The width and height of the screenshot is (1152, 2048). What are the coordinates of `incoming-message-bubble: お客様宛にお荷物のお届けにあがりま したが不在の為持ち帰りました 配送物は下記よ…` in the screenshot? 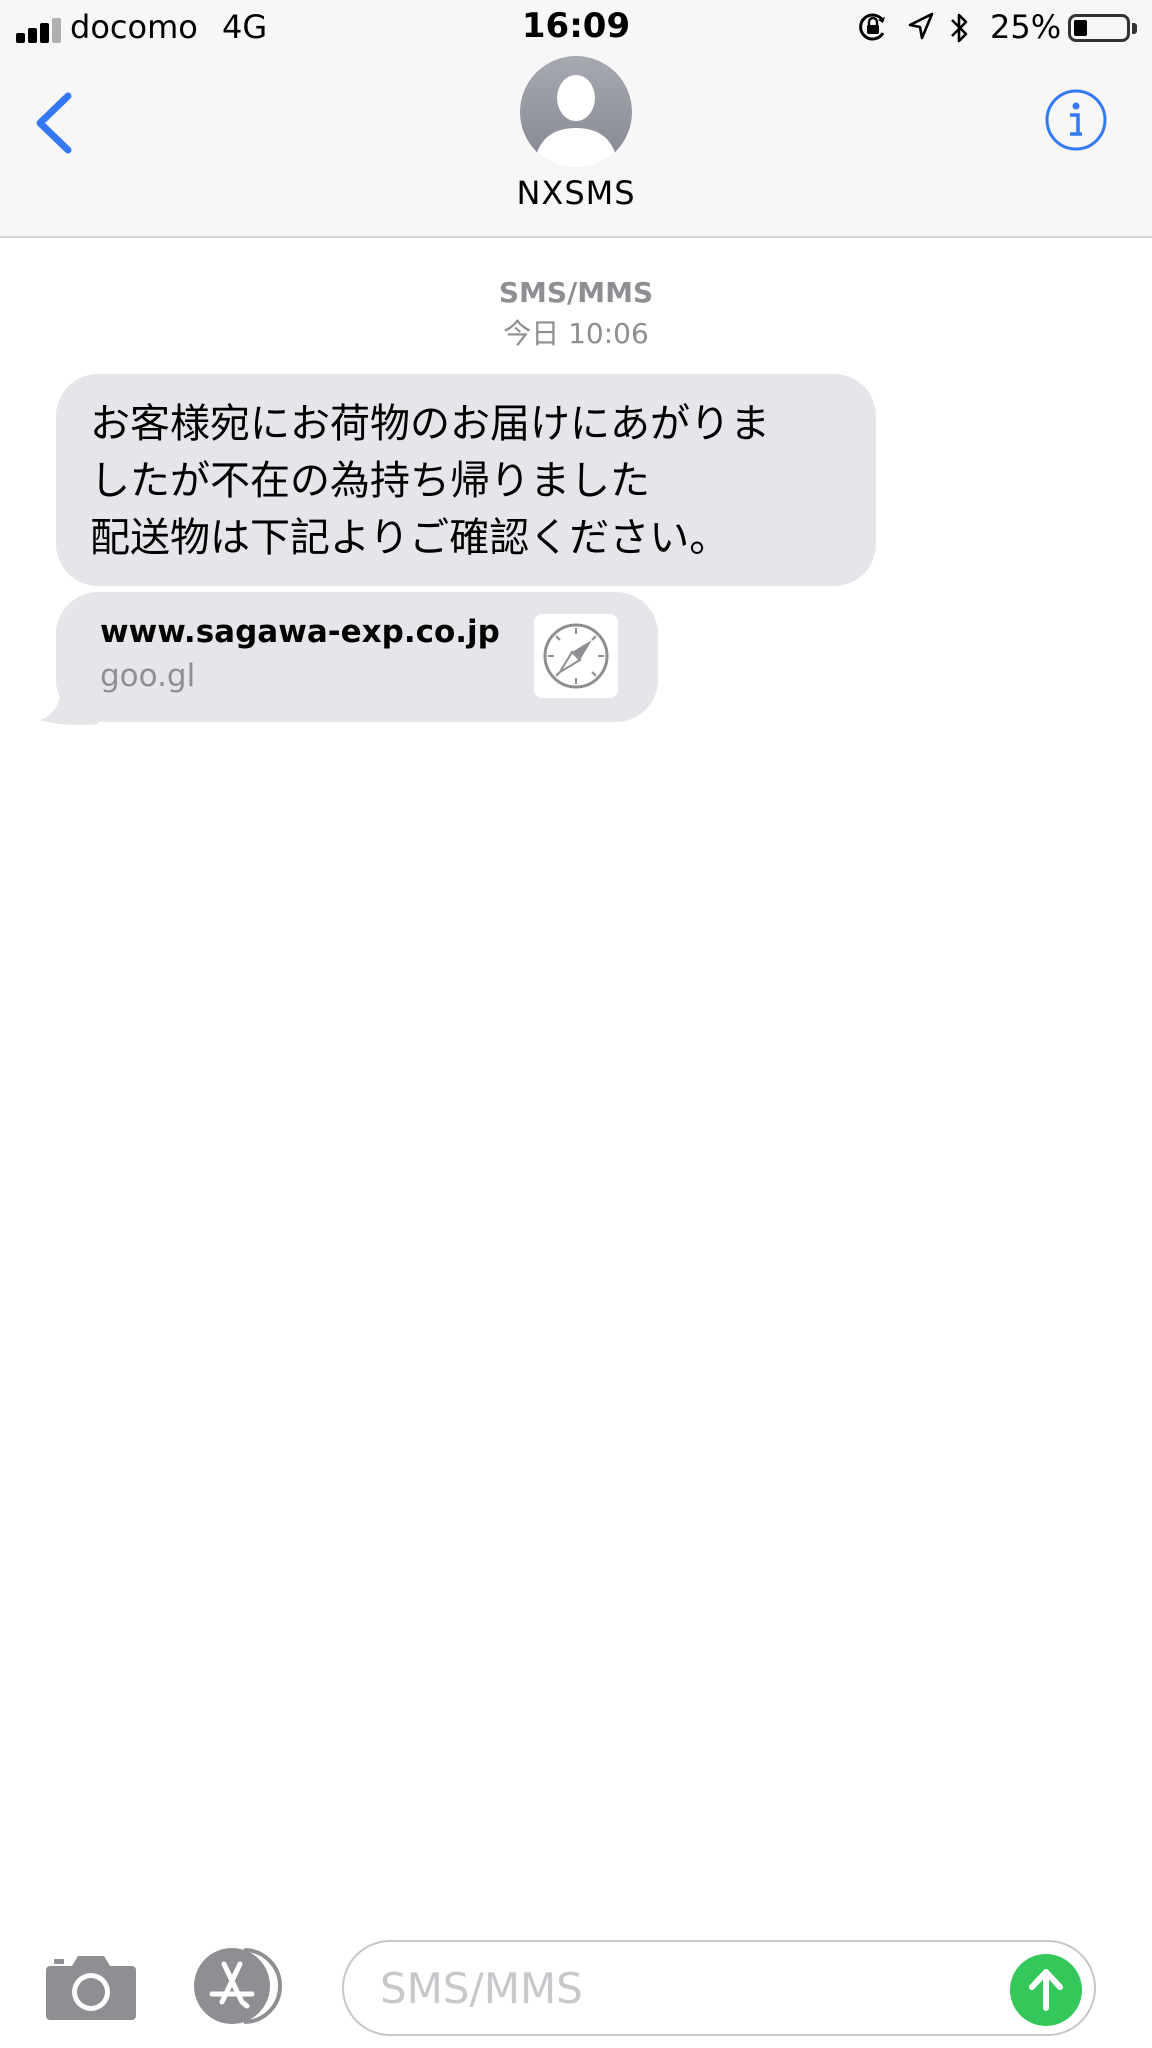 It's located at (466, 480).